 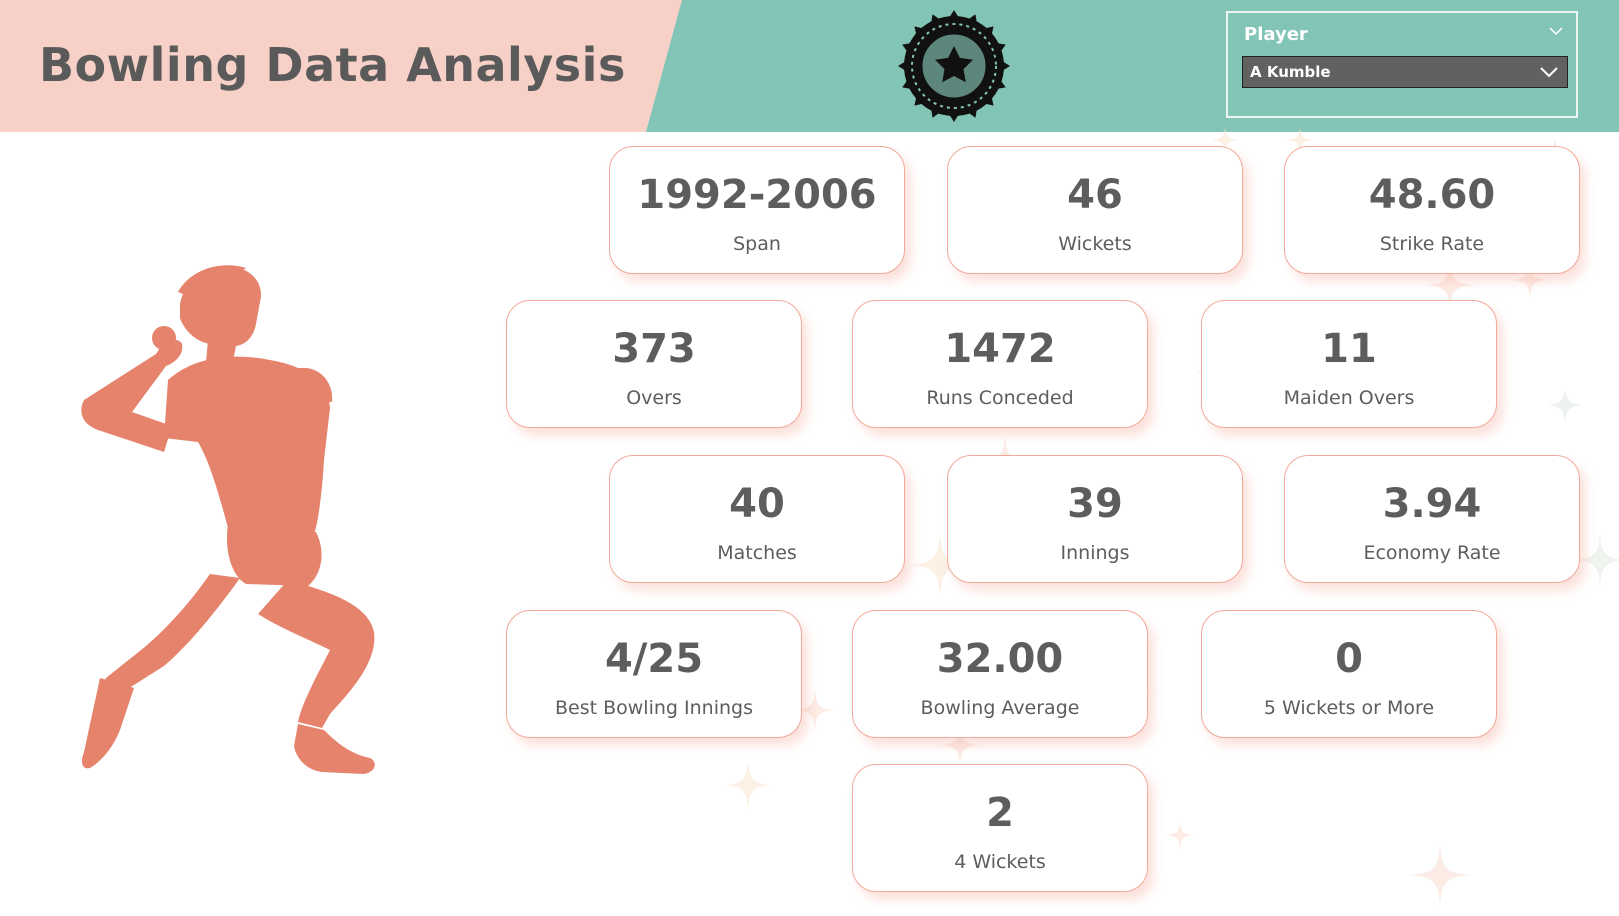 I want to click on kpi-card-matches: 40 Matches, so click(x=757, y=519).